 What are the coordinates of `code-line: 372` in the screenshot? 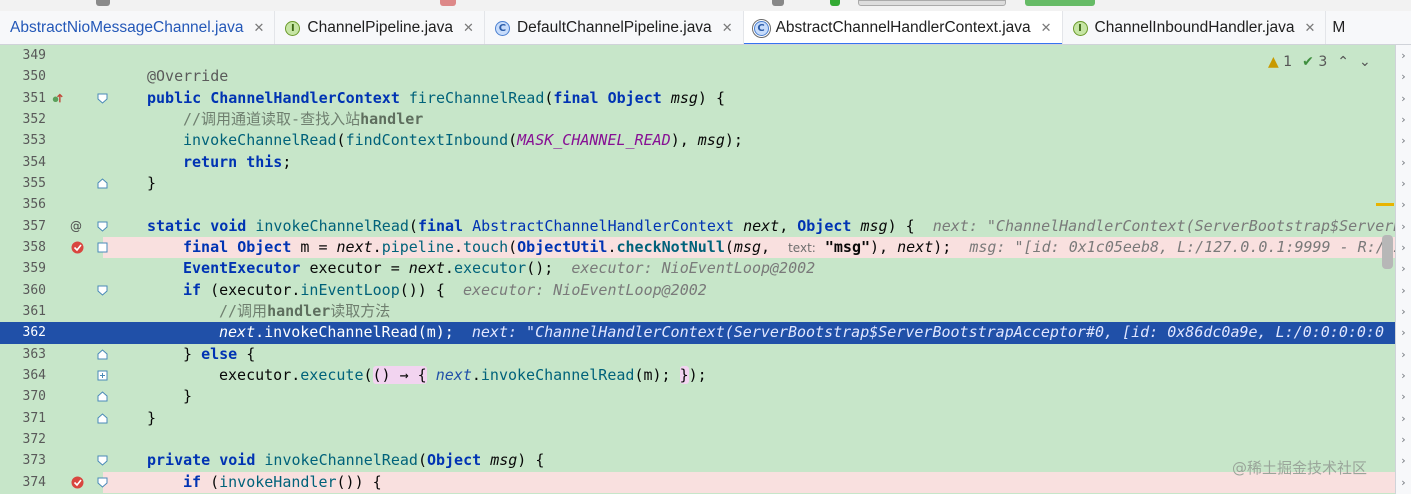 It's located at (697, 439).